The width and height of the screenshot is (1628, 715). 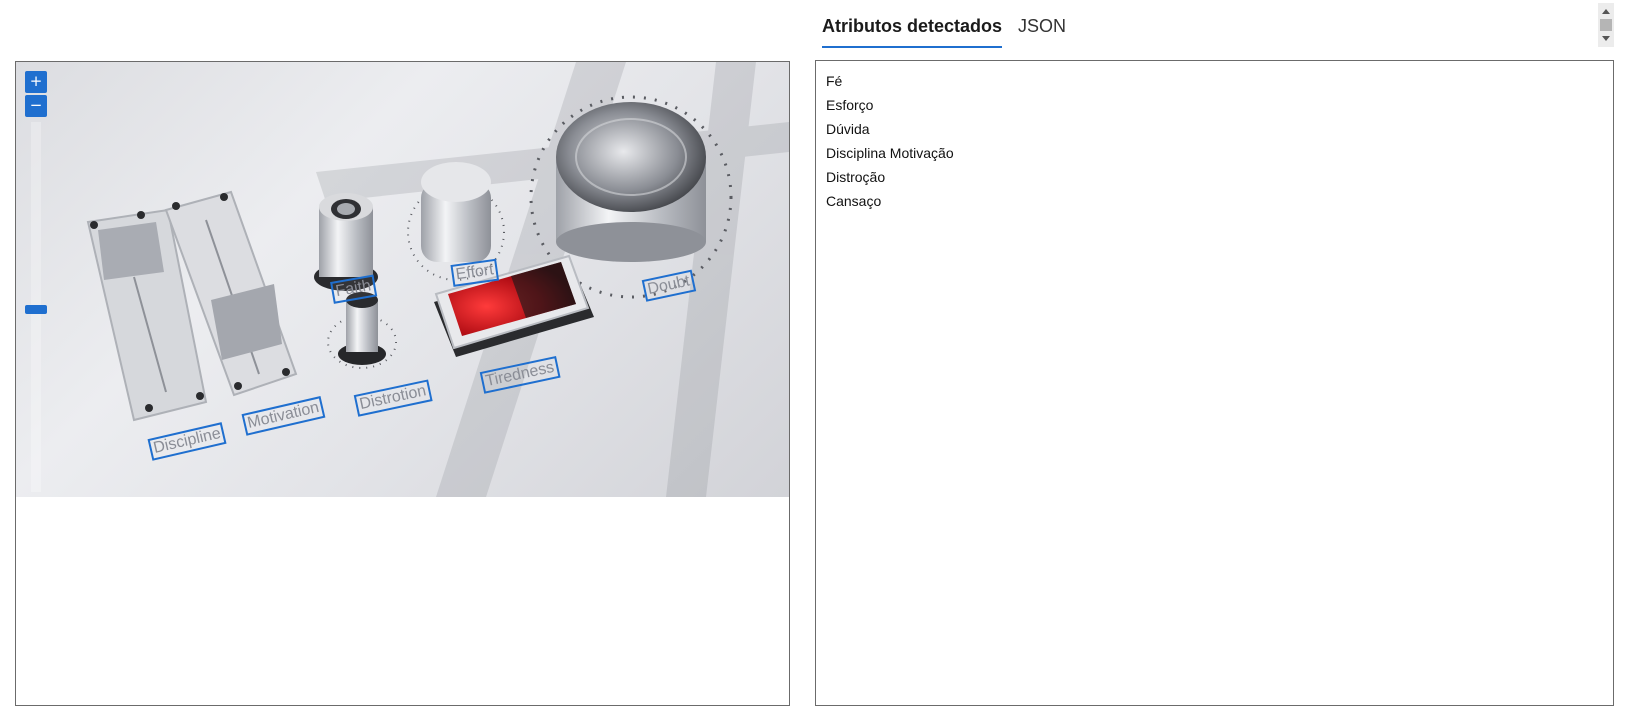 What do you see at coordinates (856, 177) in the screenshot?
I see `attribute-item: Distroção` at bounding box center [856, 177].